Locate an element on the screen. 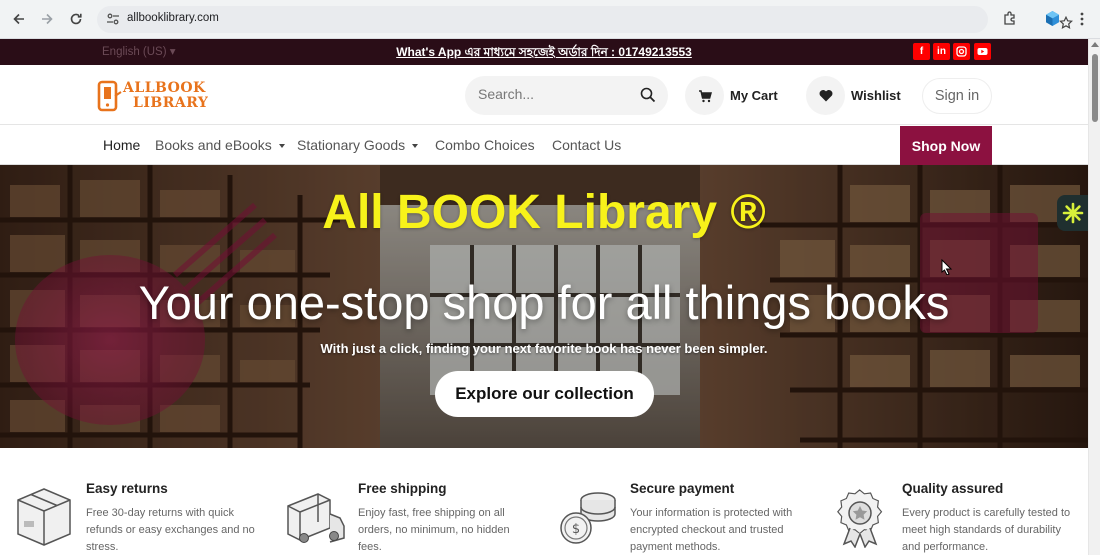 This screenshot has width=1100, height=555. nav-contact-us: Contact Us is located at coordinates (586, 145).